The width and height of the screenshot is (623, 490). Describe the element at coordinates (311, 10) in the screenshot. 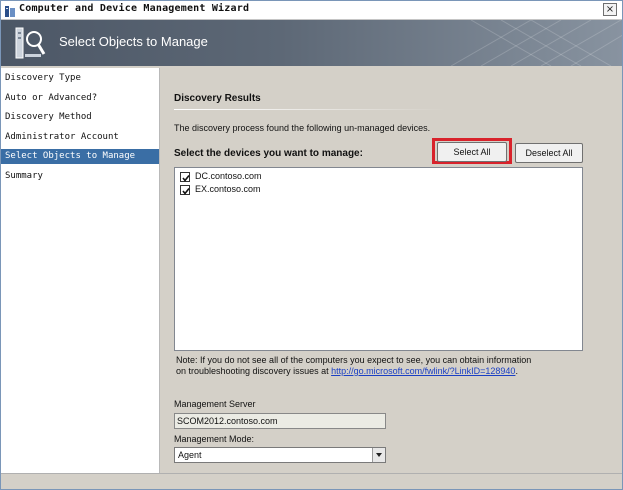

I see `title-bar: Computer and Device Management Wizard ×` at that location.